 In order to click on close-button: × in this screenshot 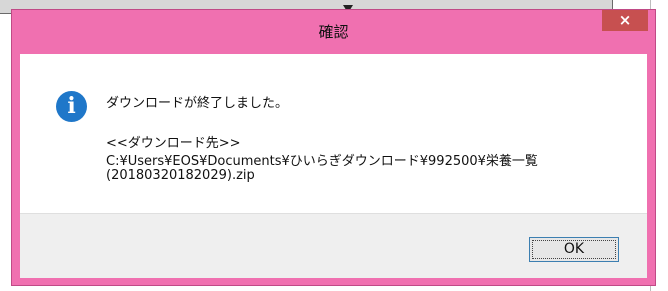, I will do `click(625, 20)`.